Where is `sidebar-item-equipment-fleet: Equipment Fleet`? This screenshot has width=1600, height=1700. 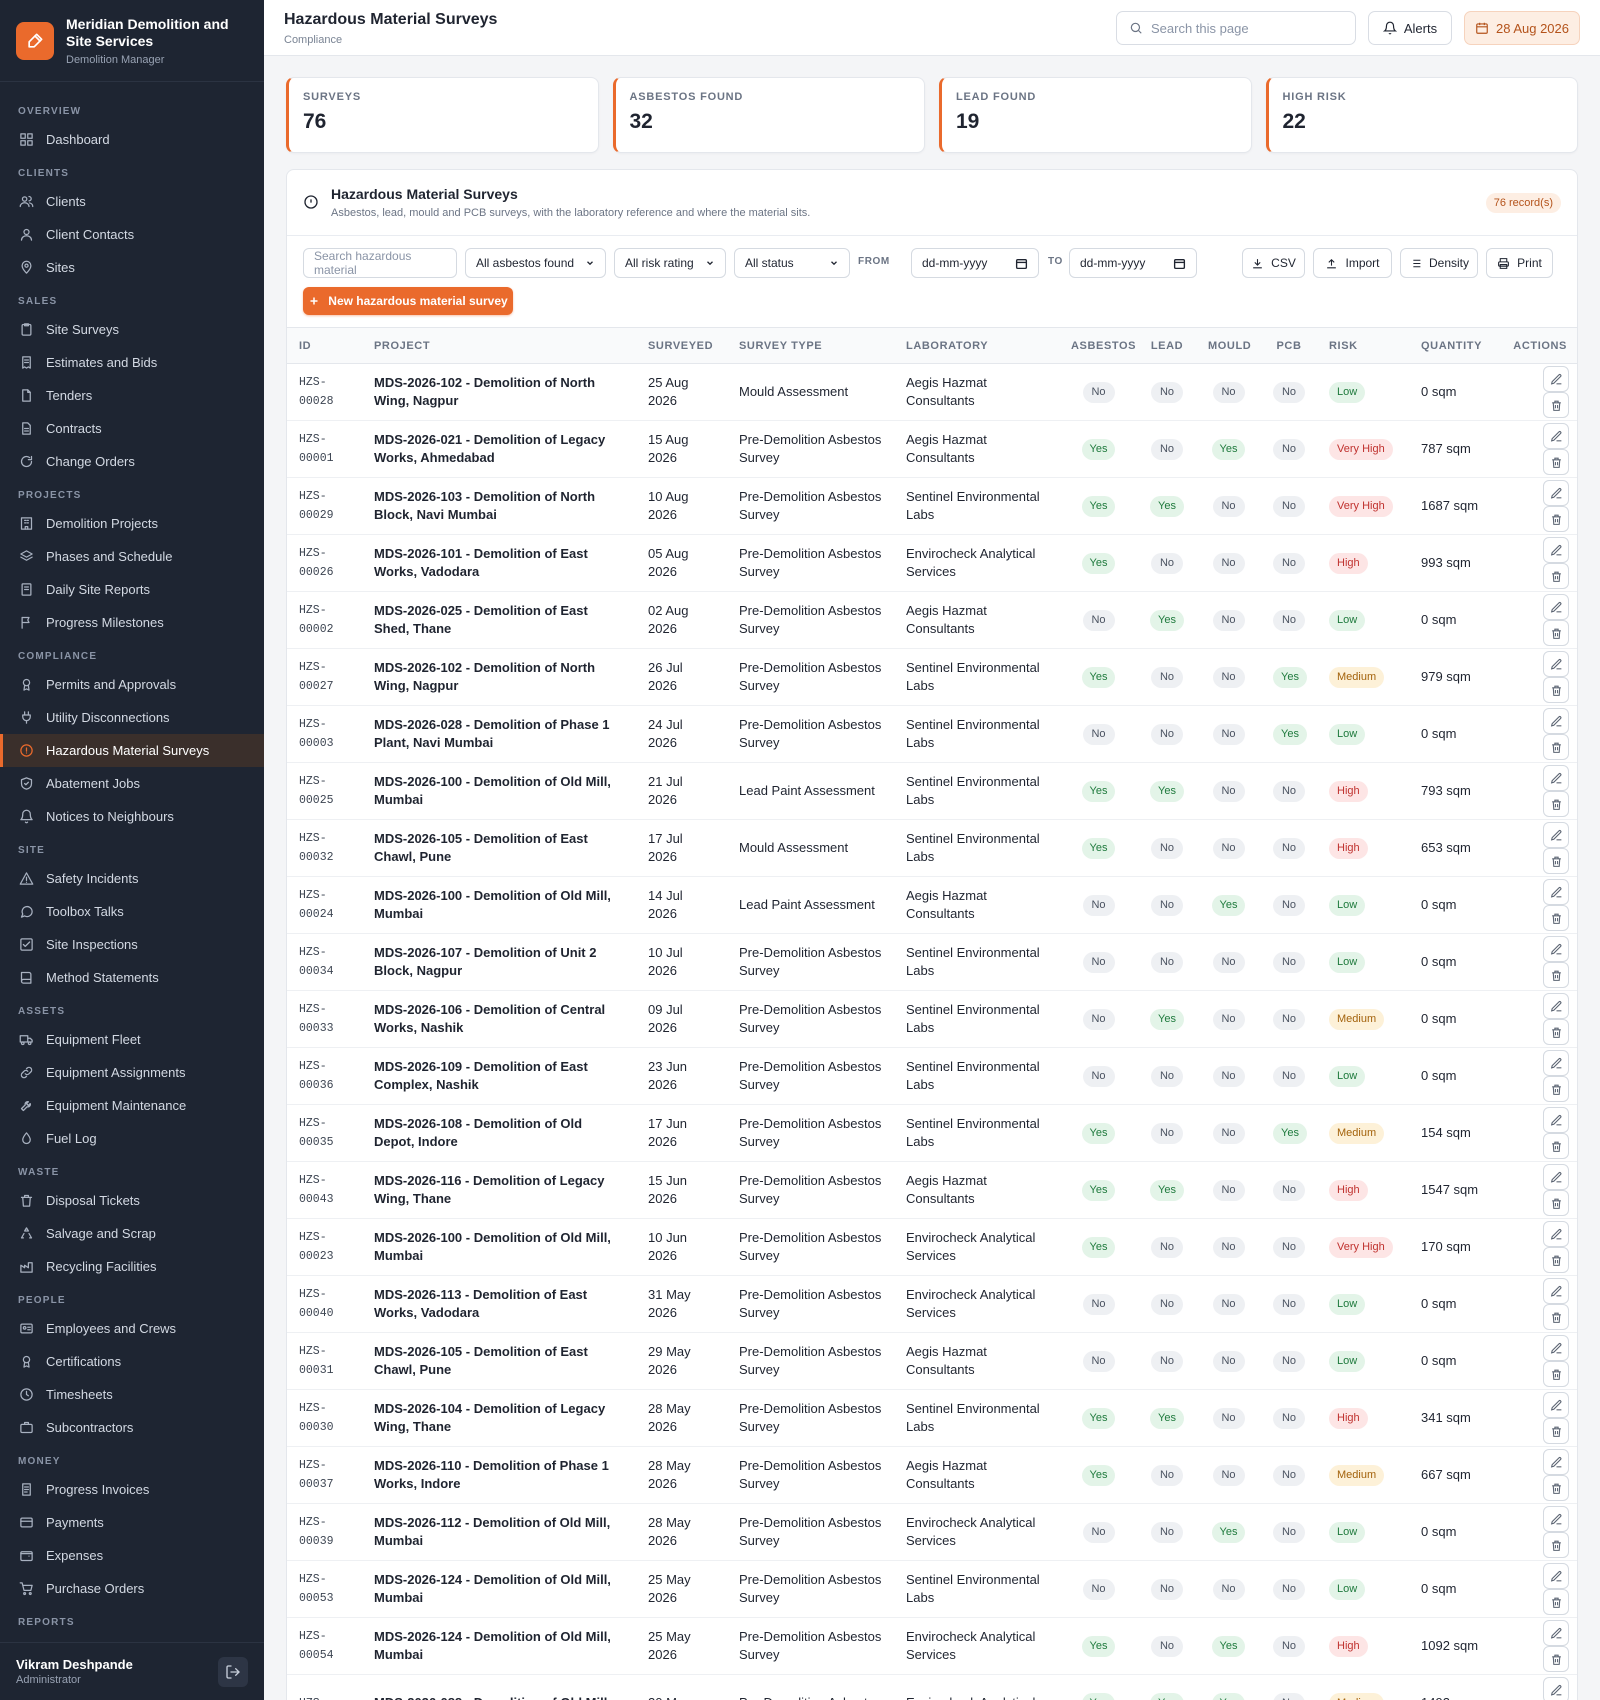
sidebar-item-equipment-fleet: Equipment Fleet is located at coordinates (132, 1039).